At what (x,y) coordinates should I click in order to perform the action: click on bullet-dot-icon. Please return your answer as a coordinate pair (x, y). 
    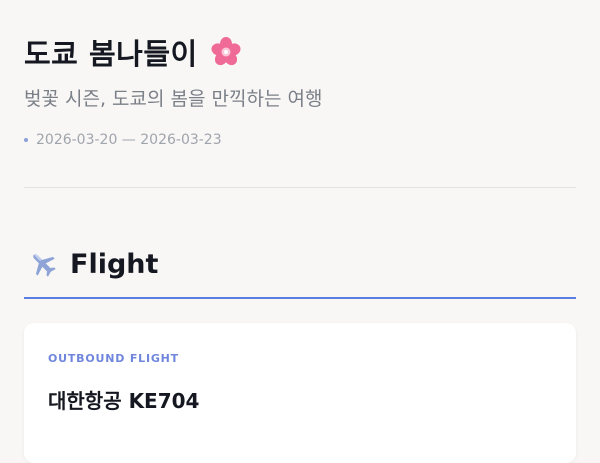
    Looking at the image, I should click on (26, 140).